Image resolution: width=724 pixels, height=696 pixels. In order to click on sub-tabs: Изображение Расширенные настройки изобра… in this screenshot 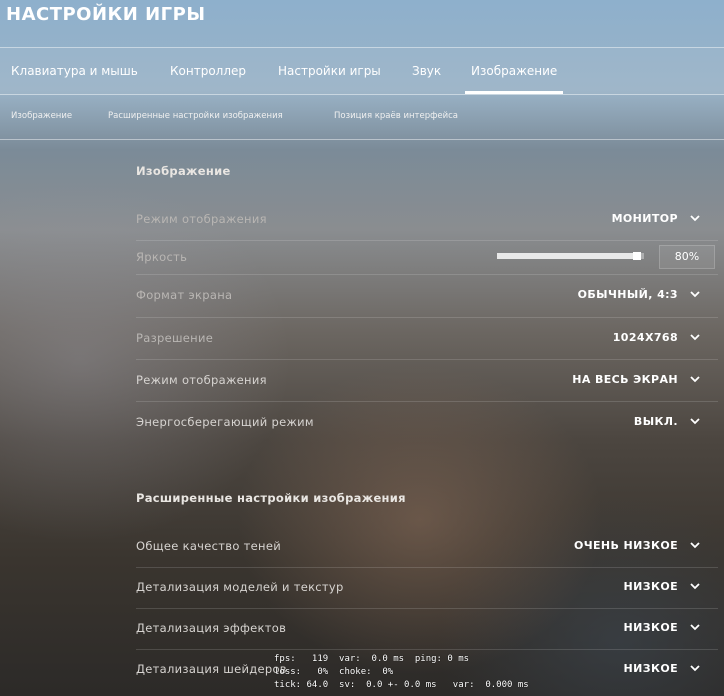, I will do `click(362, 117)`.